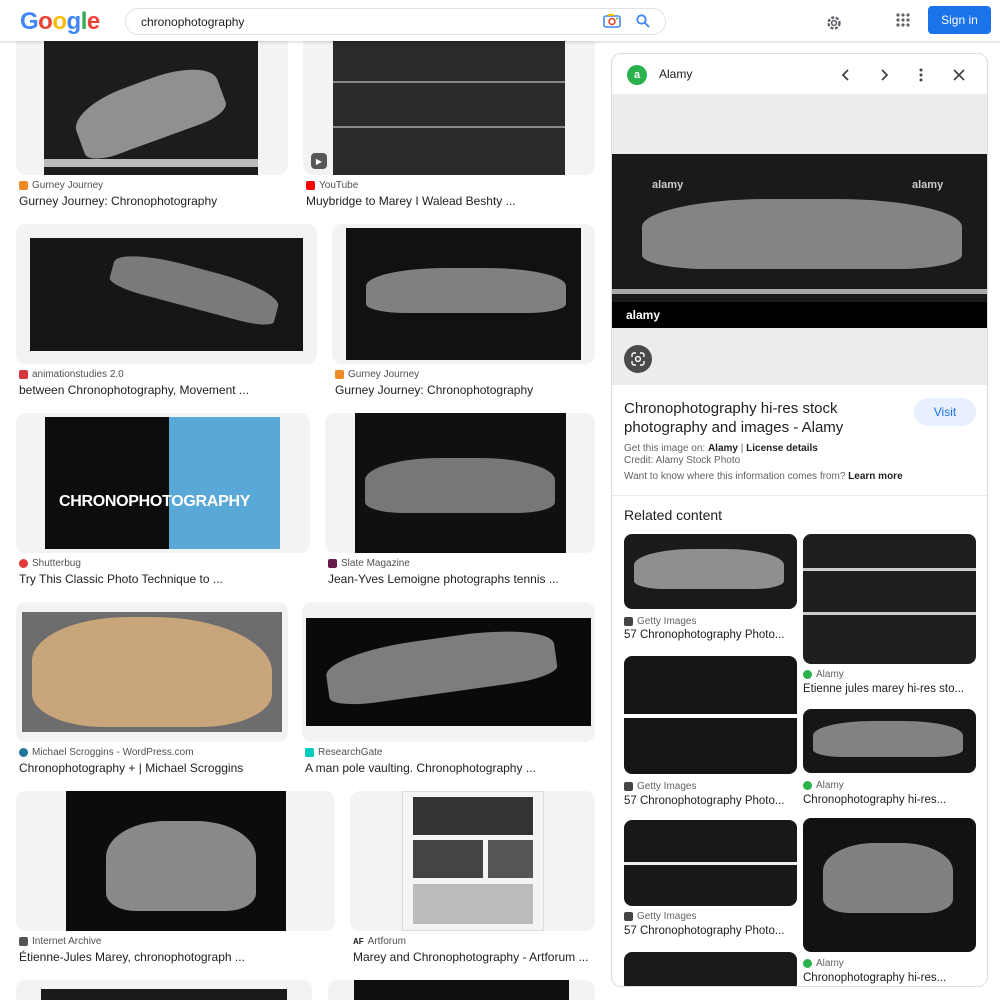  Describe the element at coordinates (319, 161) in the screenshot. I see `video-play-icon: ▶` at that location.